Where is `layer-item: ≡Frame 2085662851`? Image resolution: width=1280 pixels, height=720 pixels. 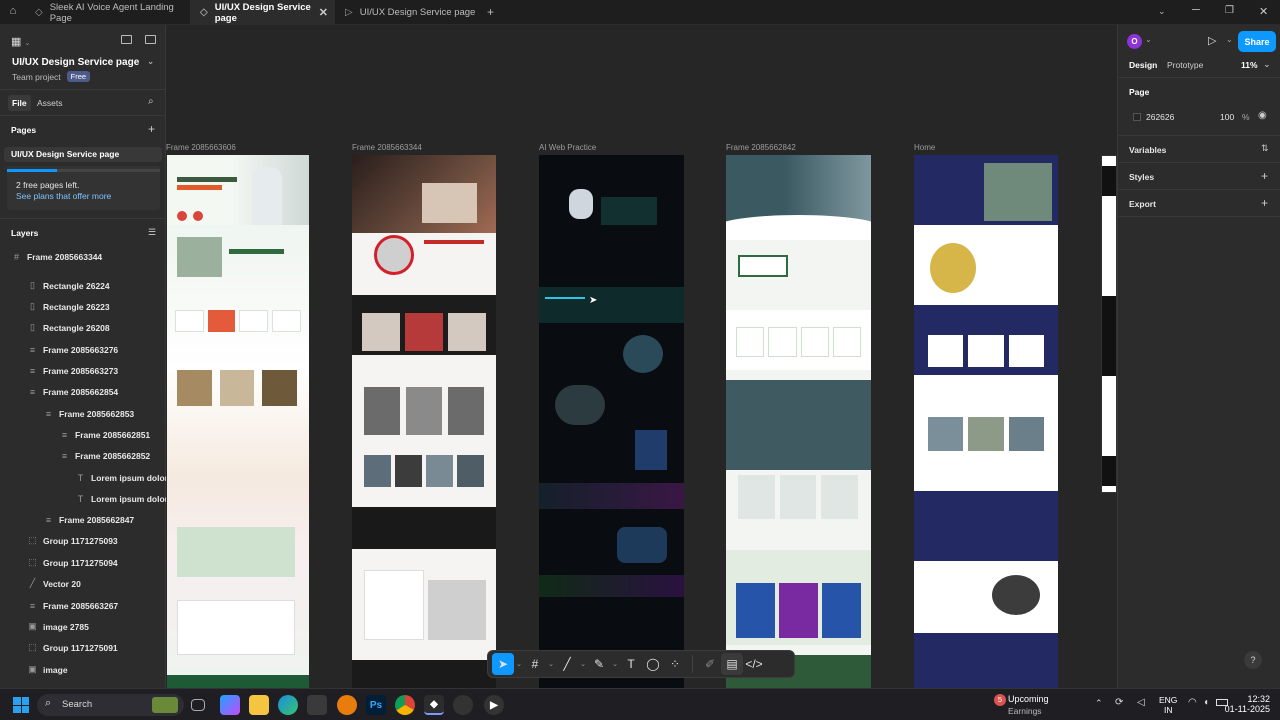 layer-item: ≡Frame 2085662851 is located at coordinates (105, 434).